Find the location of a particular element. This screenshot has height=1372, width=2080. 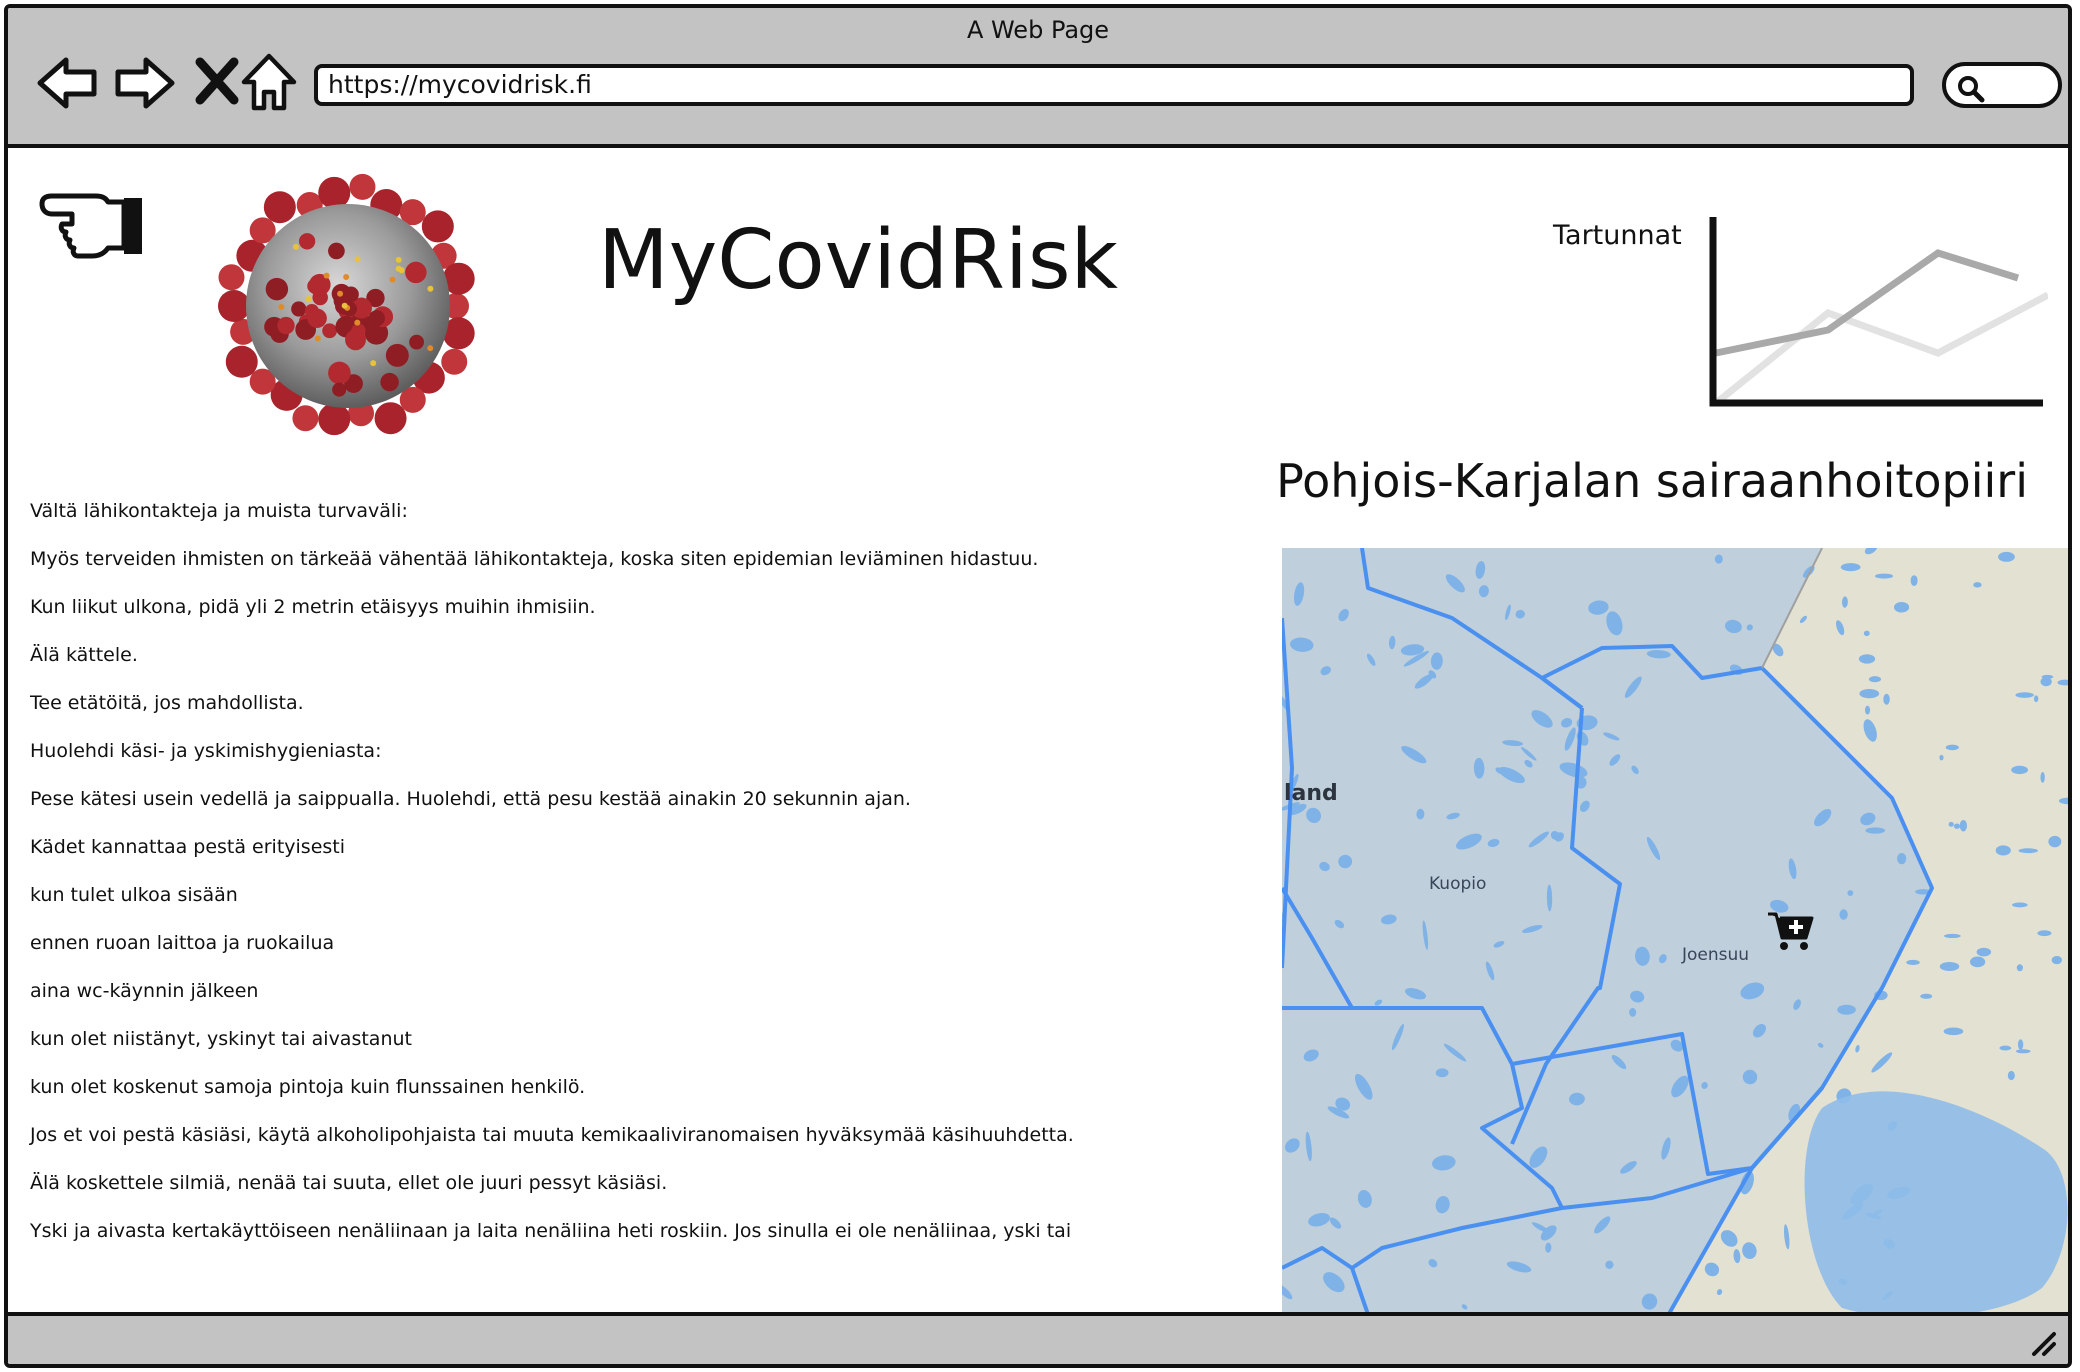

address-bar: https://mycovidrisk.fi is located at coordinates (1114, 85).